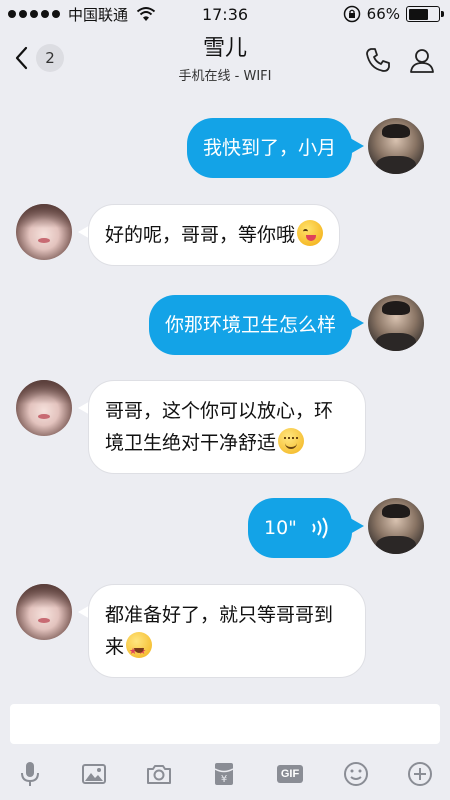 The width and height of the screenshot is (450, 800). What do you see at coordinates (98, 14) in the screenshot?
I see `carrier-name: 中国联通` at bounding box center [98, 14].